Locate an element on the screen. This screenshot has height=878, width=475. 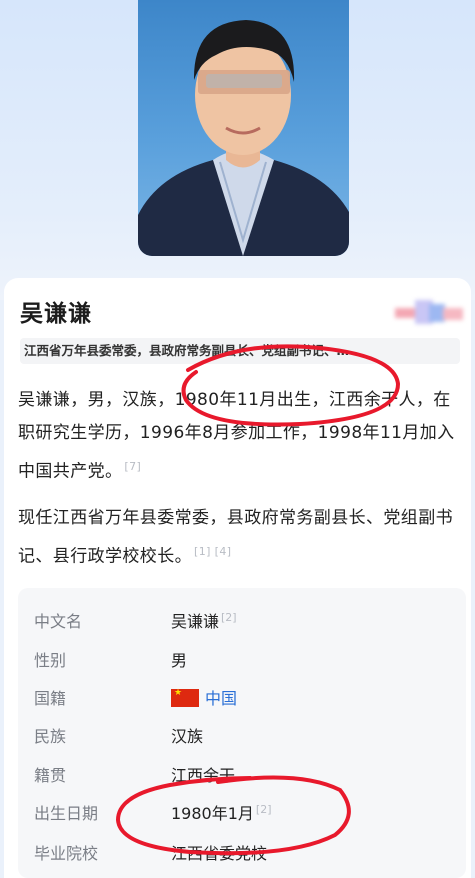
info-row-gender: 性别 男 is located at coordinates (244, 659).